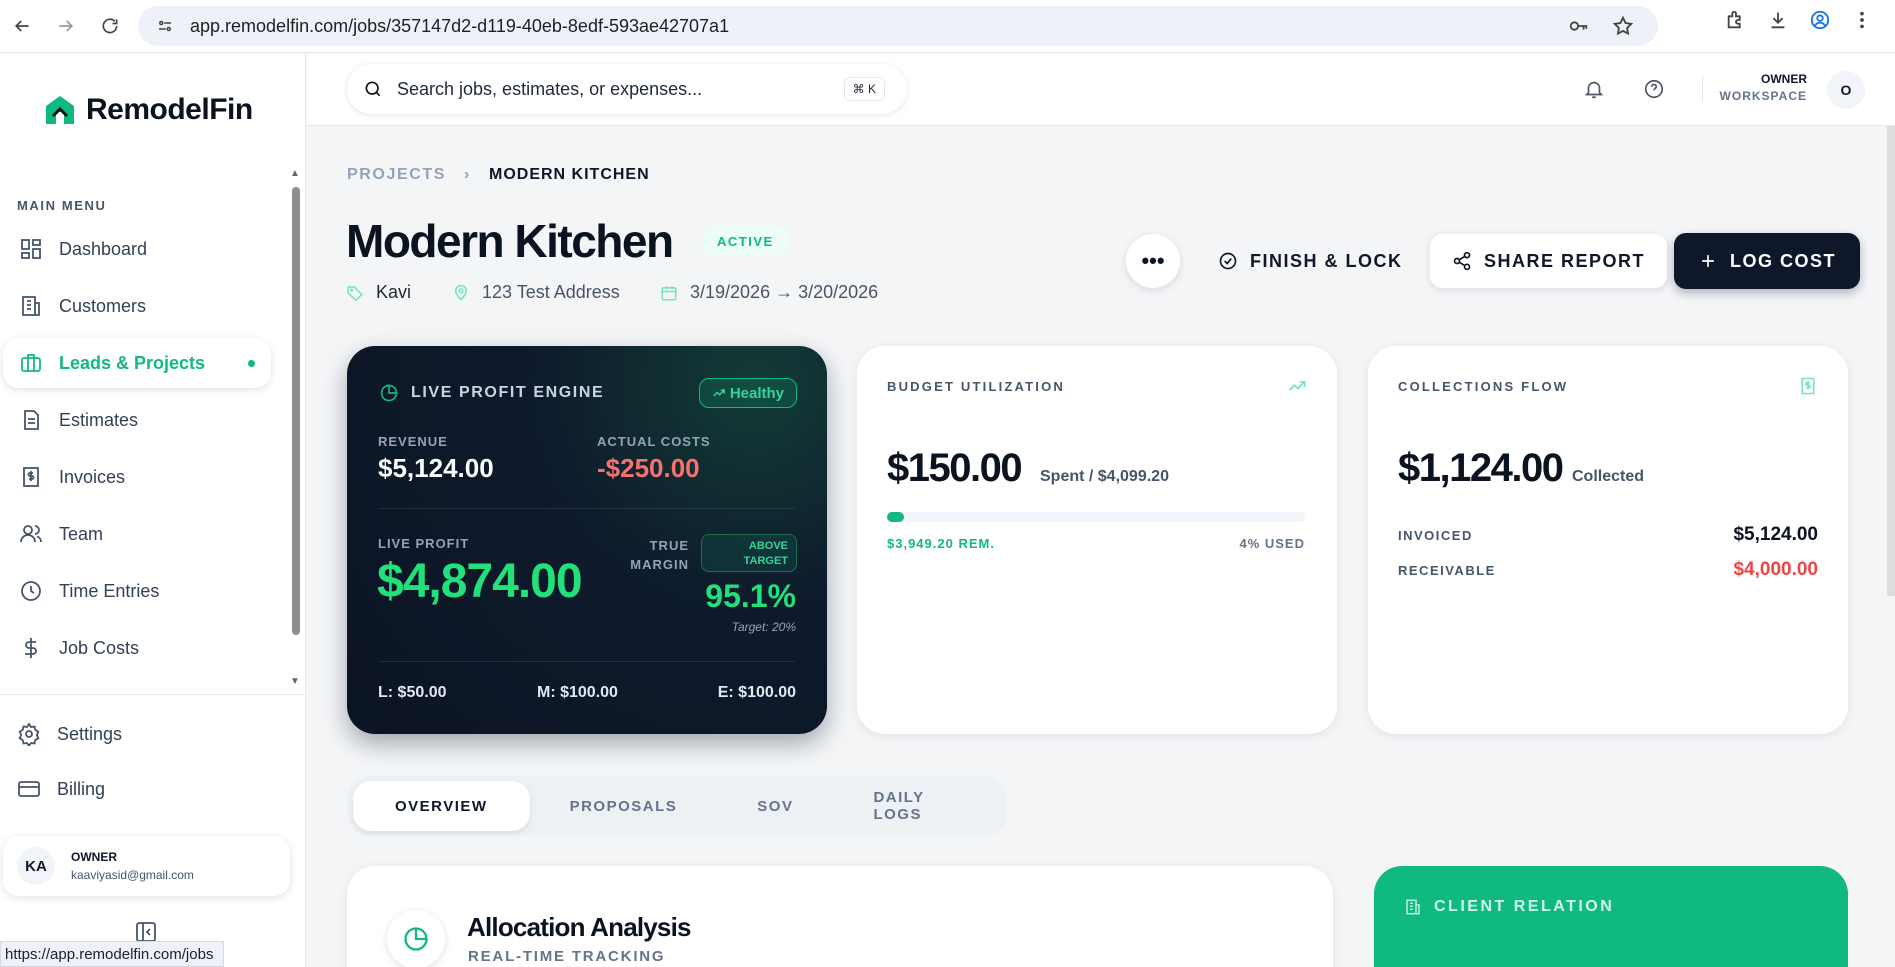 The width and height of the screenshot is (1895, 967). I want to click on breadcrumb-projects: PROJECTS, so click(396, 175).